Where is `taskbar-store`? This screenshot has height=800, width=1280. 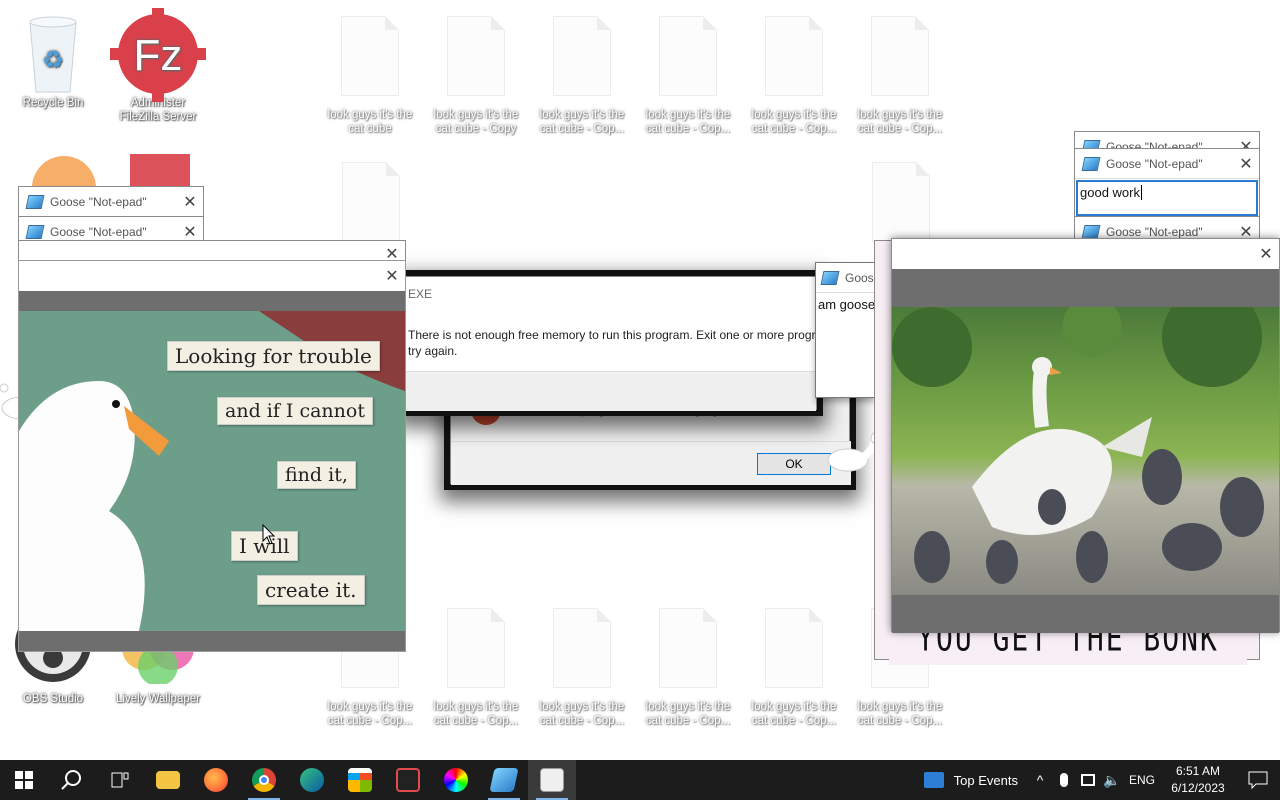
taskbar-store is located at coordinates (360, 780).